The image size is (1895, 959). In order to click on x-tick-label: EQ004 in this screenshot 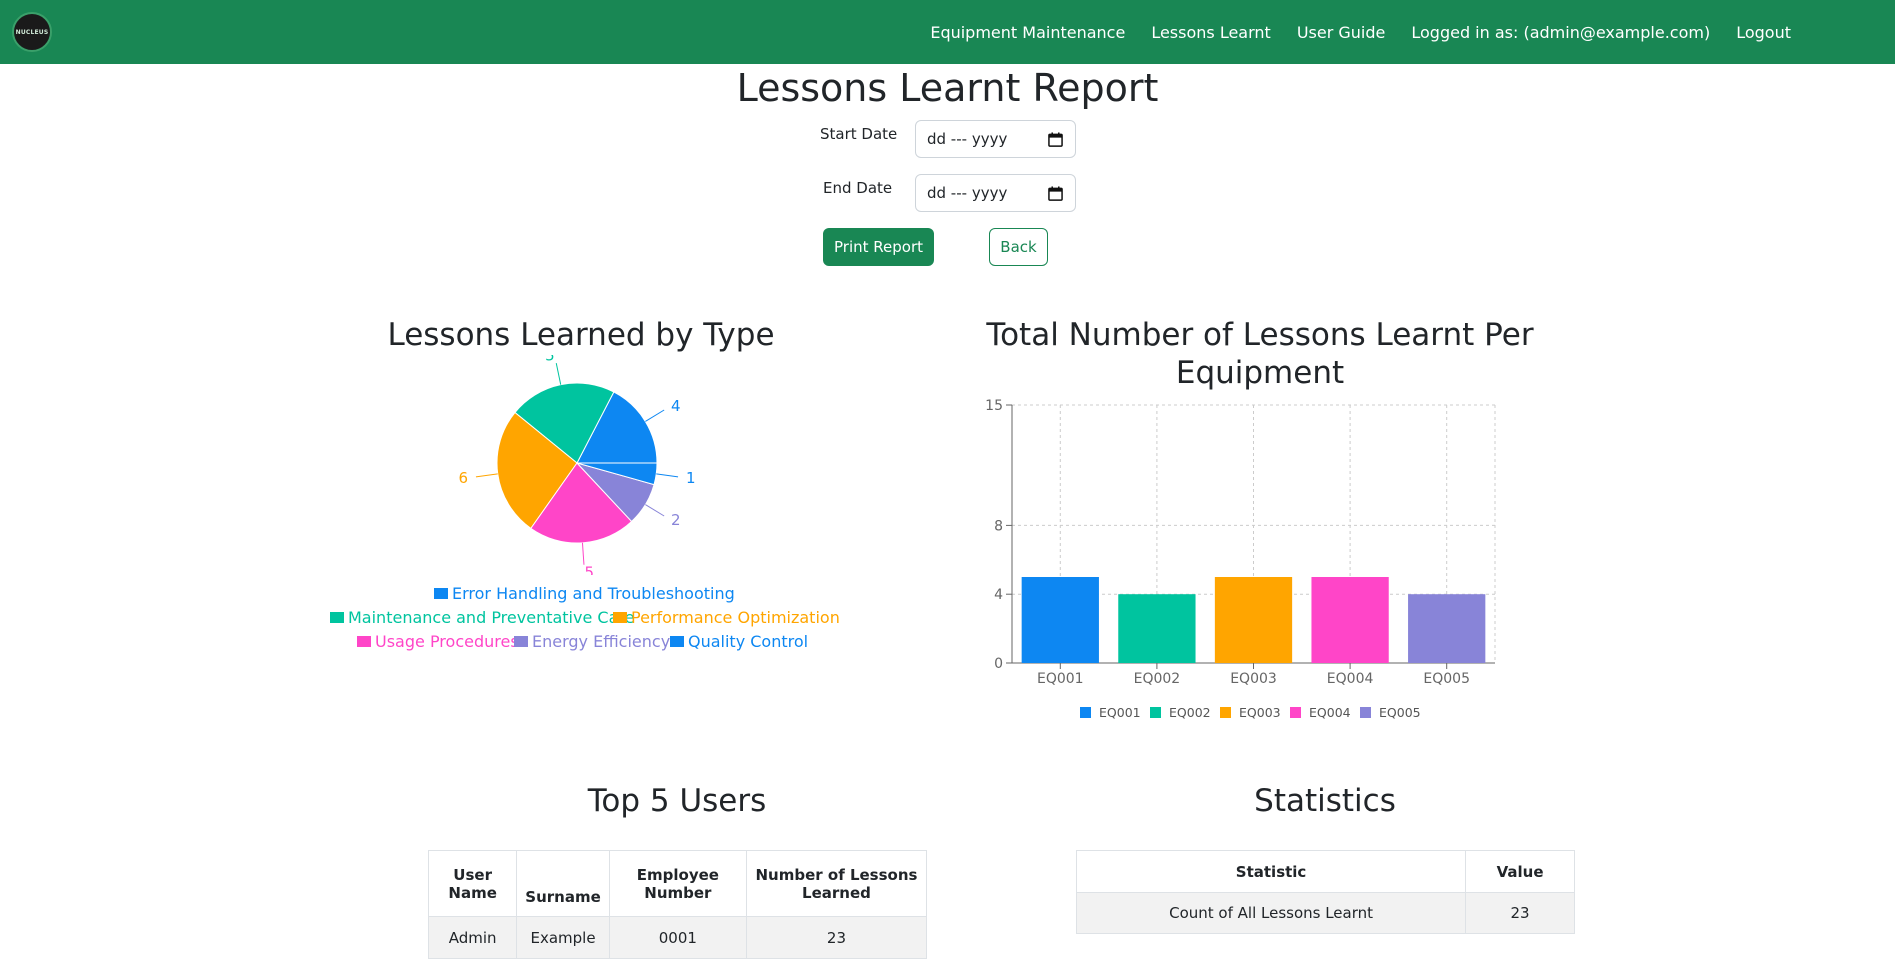, I will do `click(1350, 679)`.